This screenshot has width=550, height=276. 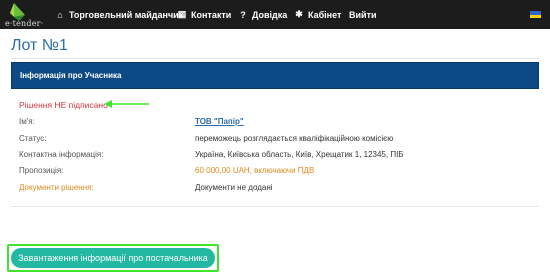 I want to click on offer-value: 60 000,00 UAH, включаючи ПДВ, so click(x=255, y=170).